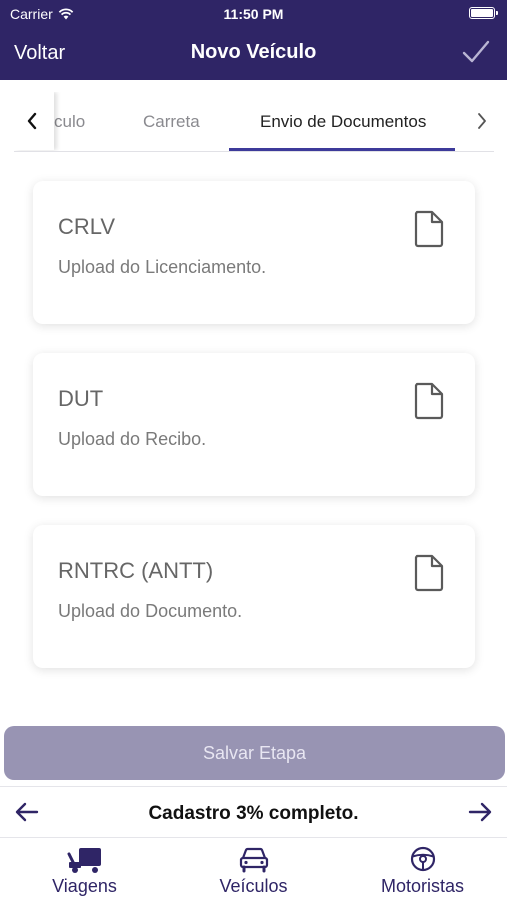 This screenshot has height=900, width=507. Describe the element at coordinates (81, 398) in the screenshot. I see `card-title: DUT` at that location.